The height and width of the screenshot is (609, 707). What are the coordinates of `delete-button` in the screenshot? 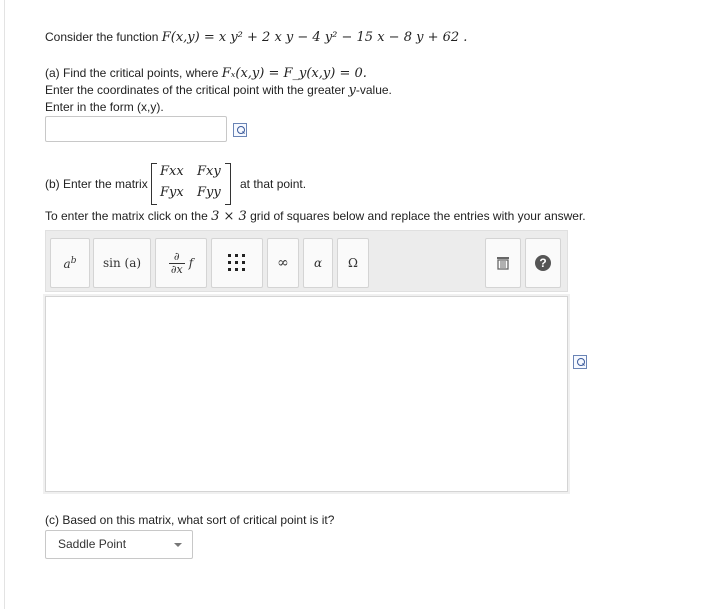 It's located at (503, 263).